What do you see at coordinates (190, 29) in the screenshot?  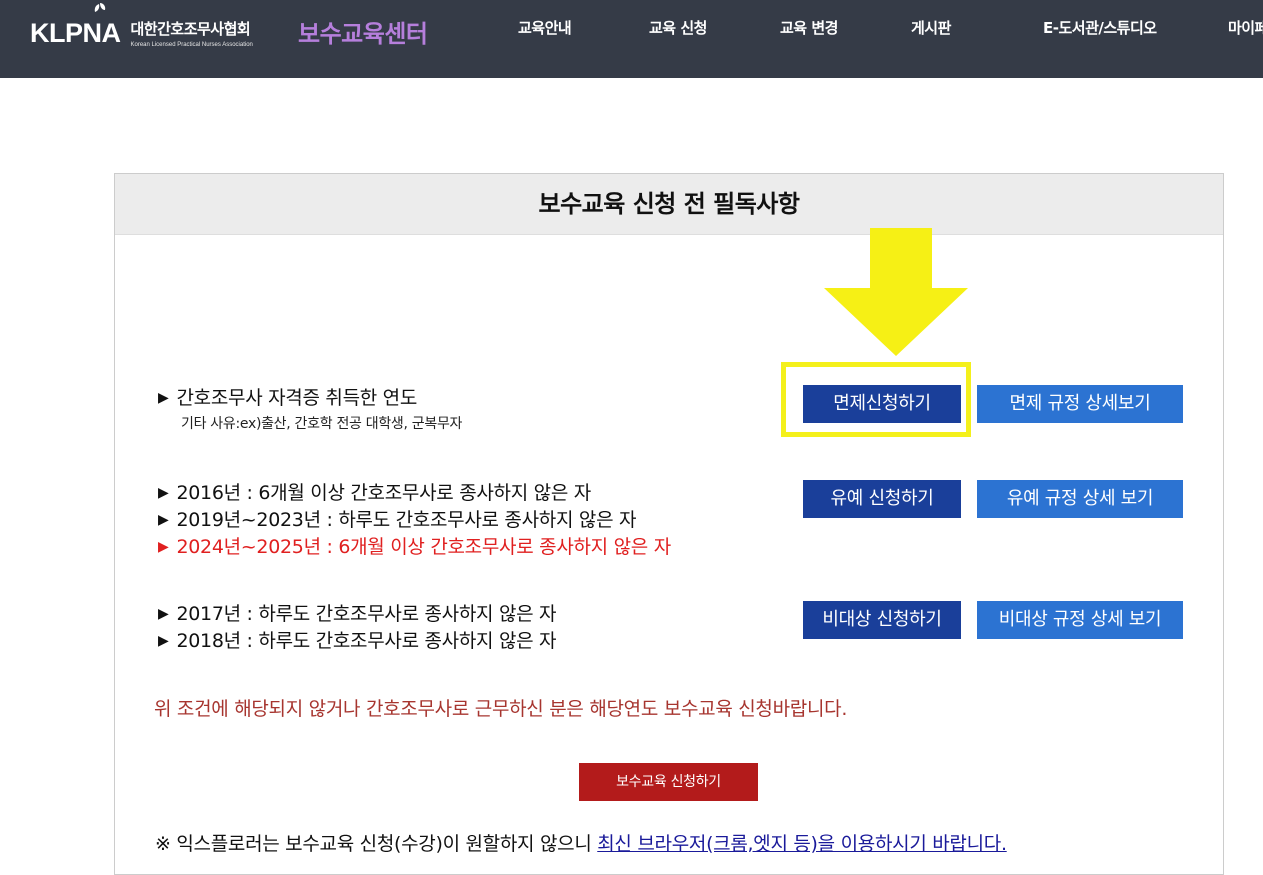 I see `org-name-kr: 대한간호조무사협회` at bounding box center [190, 29].